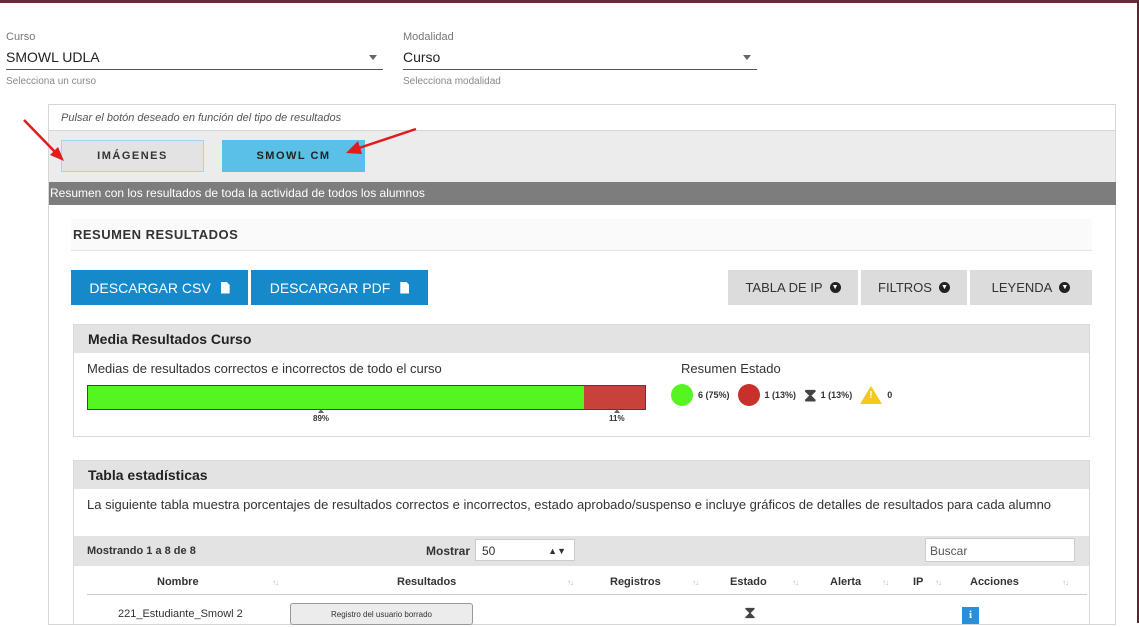  What do you see at coordinates (635, 582) in the screenshot?
I see `col-records: Registros` at bounding box center [635, 582].